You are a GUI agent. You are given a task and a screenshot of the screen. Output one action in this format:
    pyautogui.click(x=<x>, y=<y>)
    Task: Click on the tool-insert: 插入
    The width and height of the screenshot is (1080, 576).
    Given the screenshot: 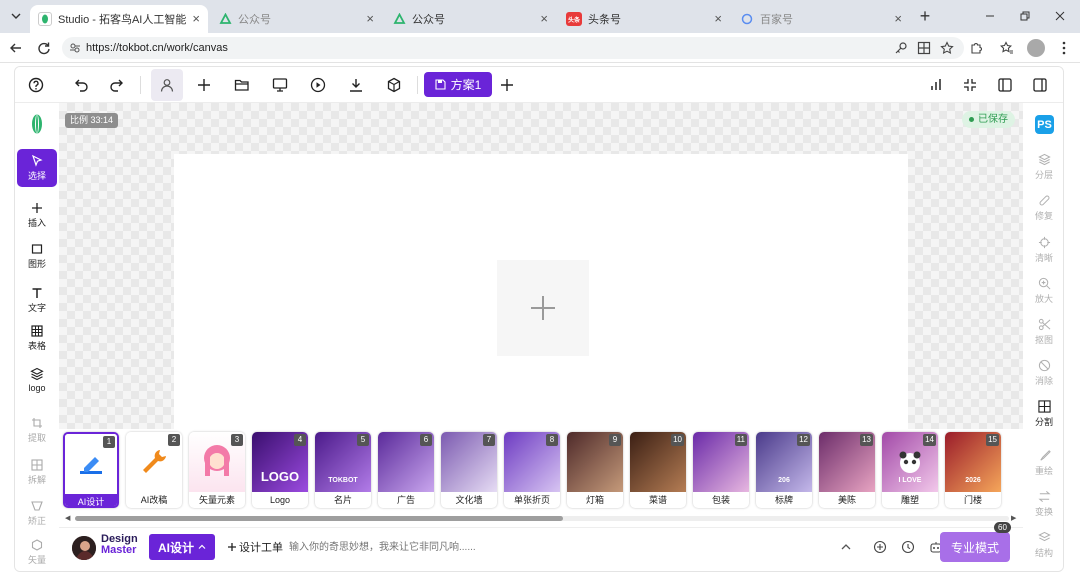 What is the action you would take?
    pyautogui.click(x=37, y=215)
    